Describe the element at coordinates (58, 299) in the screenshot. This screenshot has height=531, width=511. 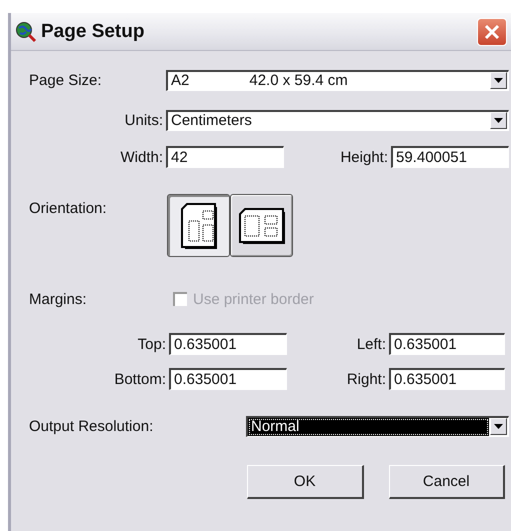
I see `field-label: Margins:` at that location.